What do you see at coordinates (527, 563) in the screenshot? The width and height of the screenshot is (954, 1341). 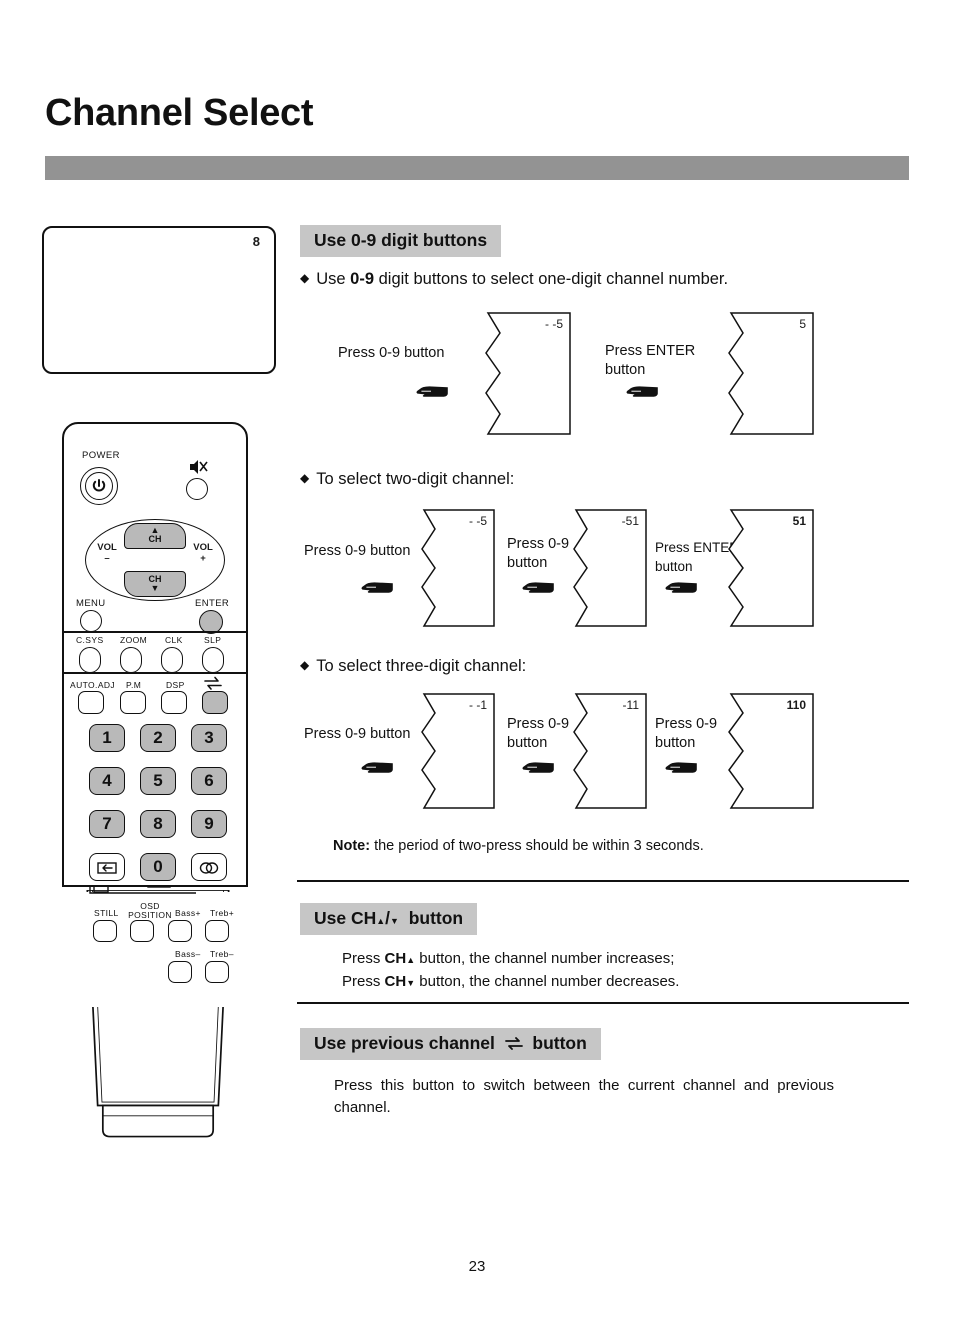 I see `step-label-2b-line2: button` at bounding box center [527, 563].